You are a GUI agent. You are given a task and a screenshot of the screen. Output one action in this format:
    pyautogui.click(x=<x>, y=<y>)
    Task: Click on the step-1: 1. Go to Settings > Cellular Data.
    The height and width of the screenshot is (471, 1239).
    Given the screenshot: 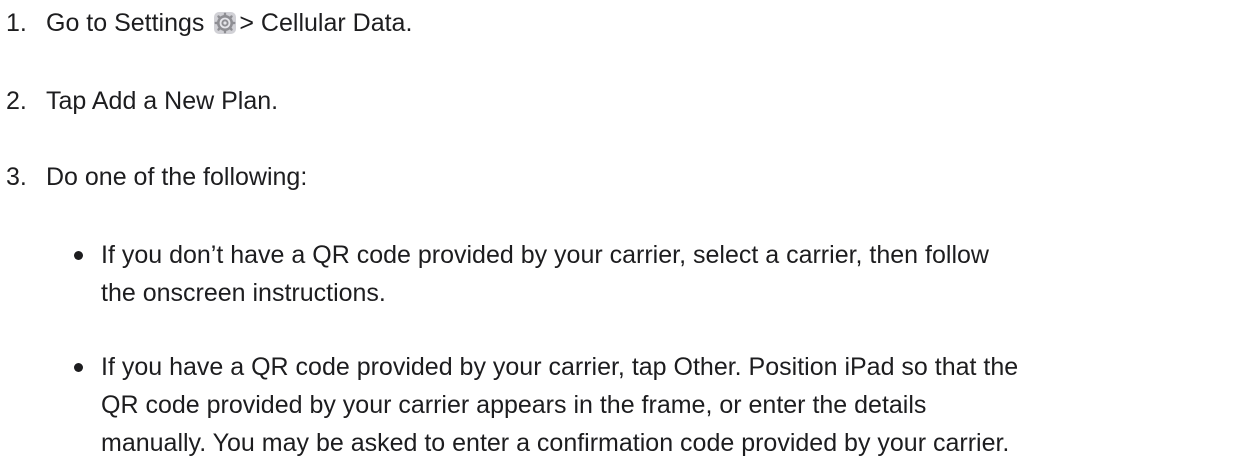 What is the action you would take?
    pyautogui.click(x=206, y=23)
    